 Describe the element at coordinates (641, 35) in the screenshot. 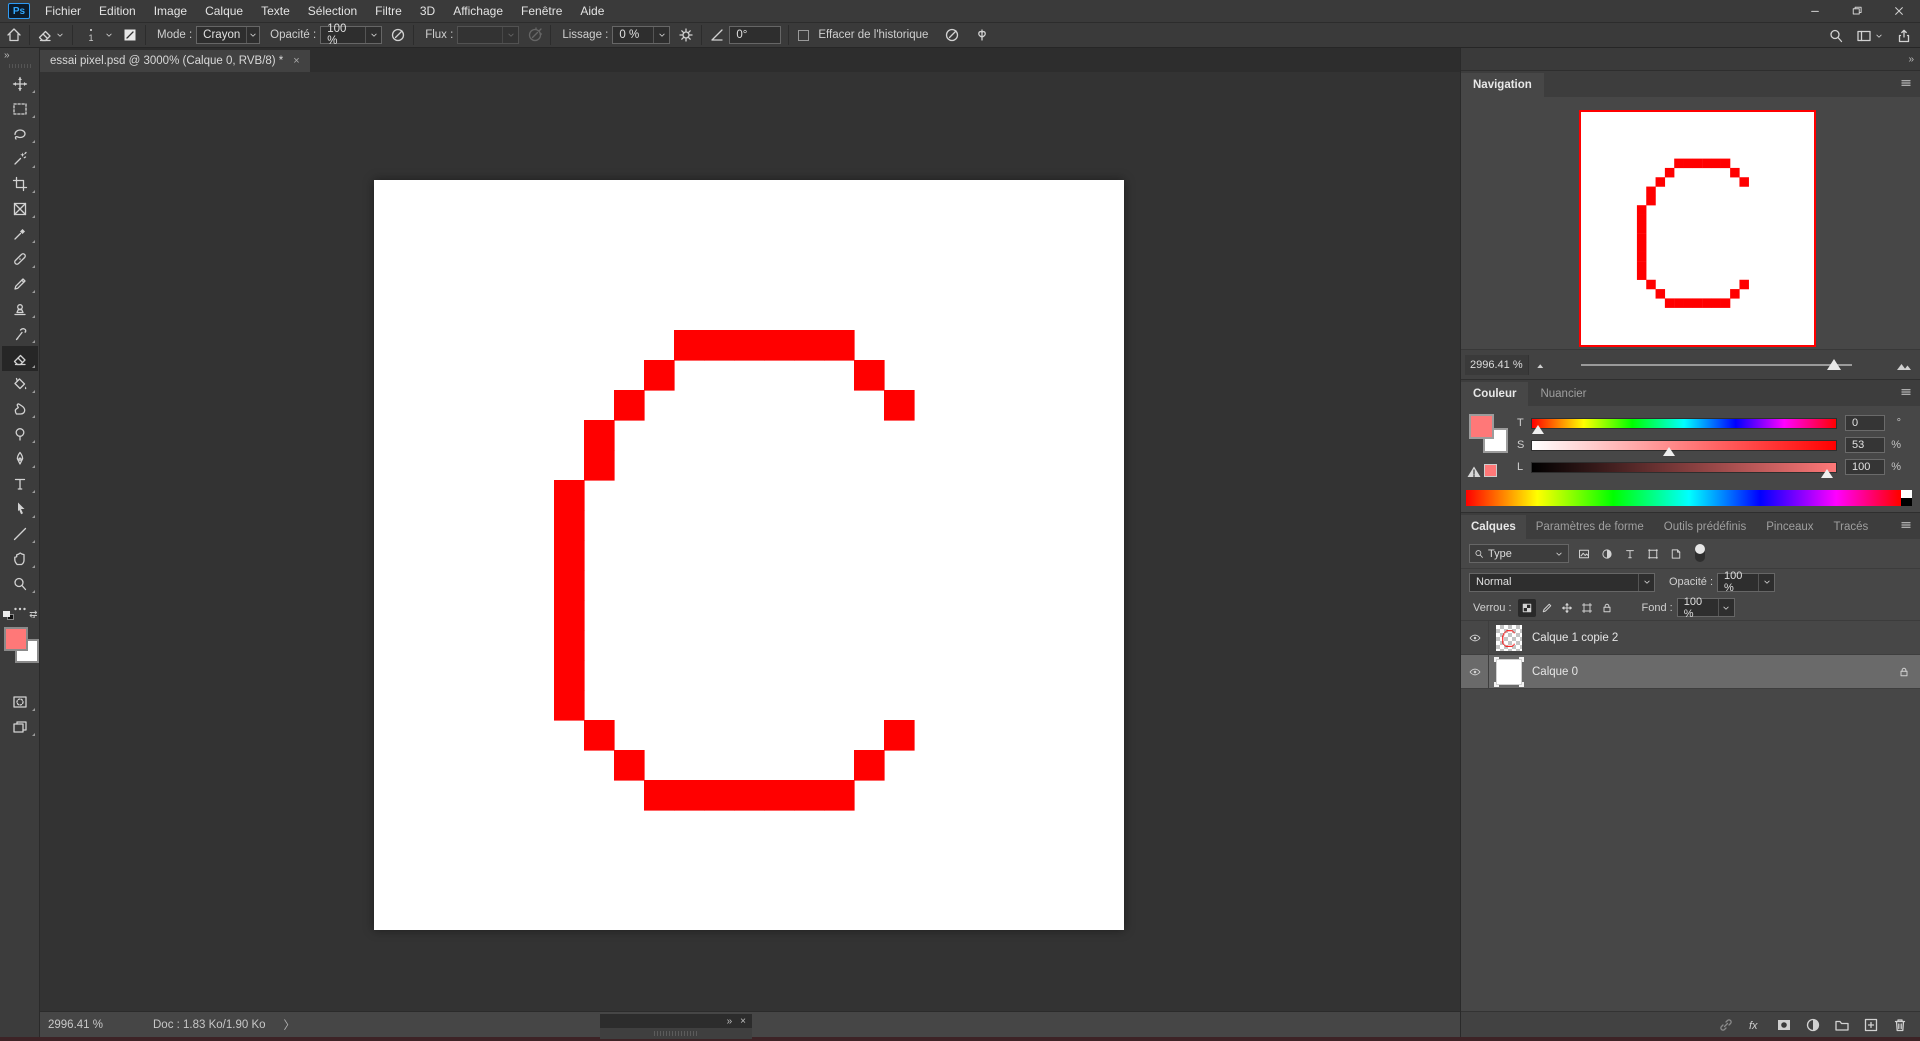

I see `smoothing-select: 0 %` at that location.